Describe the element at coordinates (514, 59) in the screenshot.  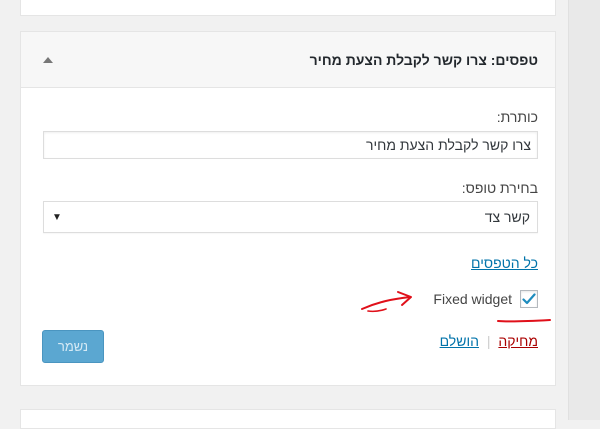
I see `widget-type-label: טפסים:` at that location.